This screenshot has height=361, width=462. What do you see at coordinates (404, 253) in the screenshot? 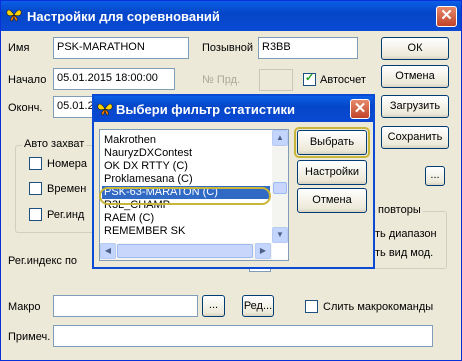
I see `mode-option-label: ть вид мод.` at bounding box center [404, 253].